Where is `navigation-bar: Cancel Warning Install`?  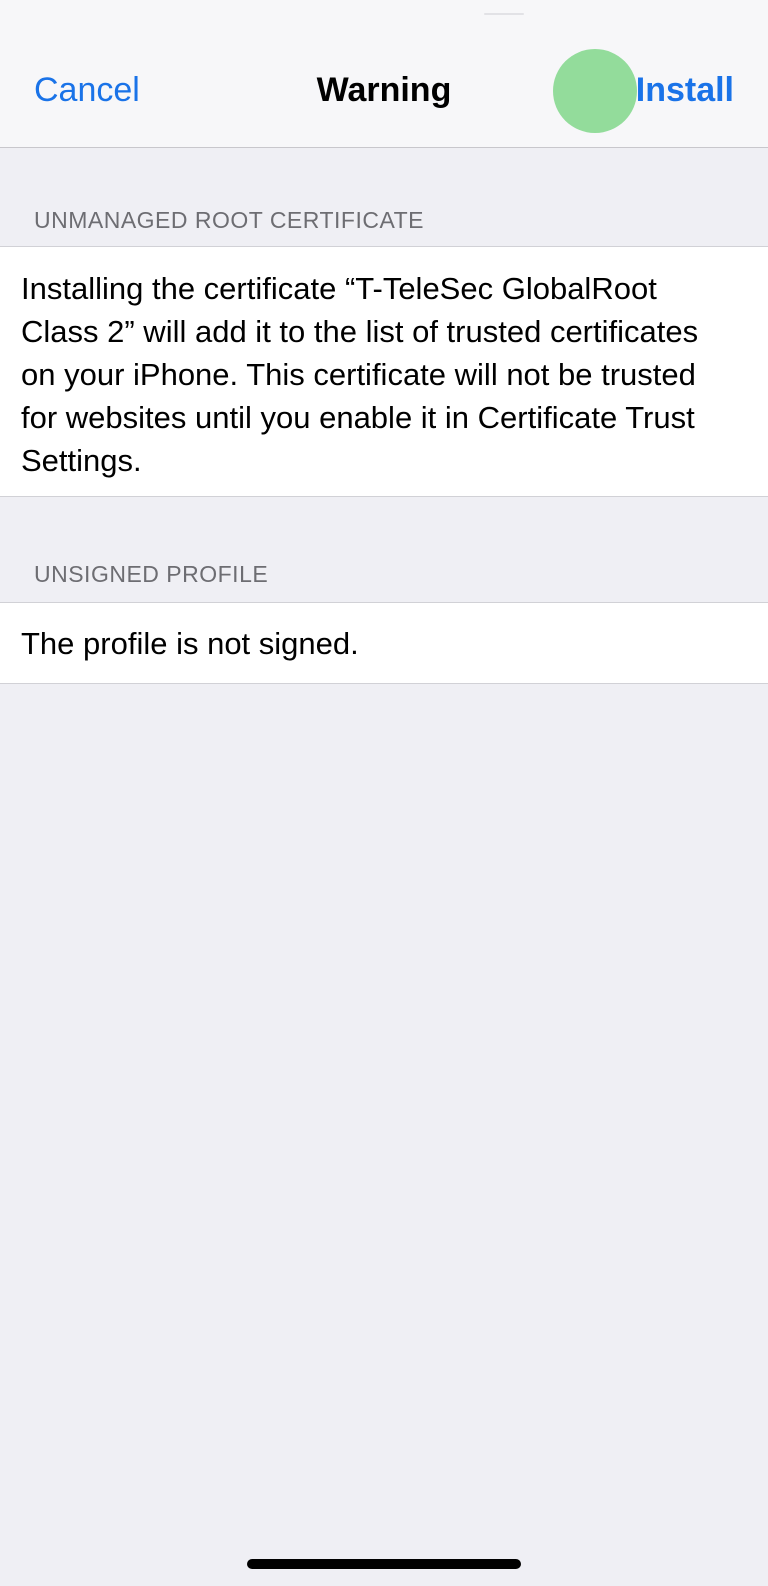
navigation-bar: Cancel Warning Install is located at coordinates (384, 74).